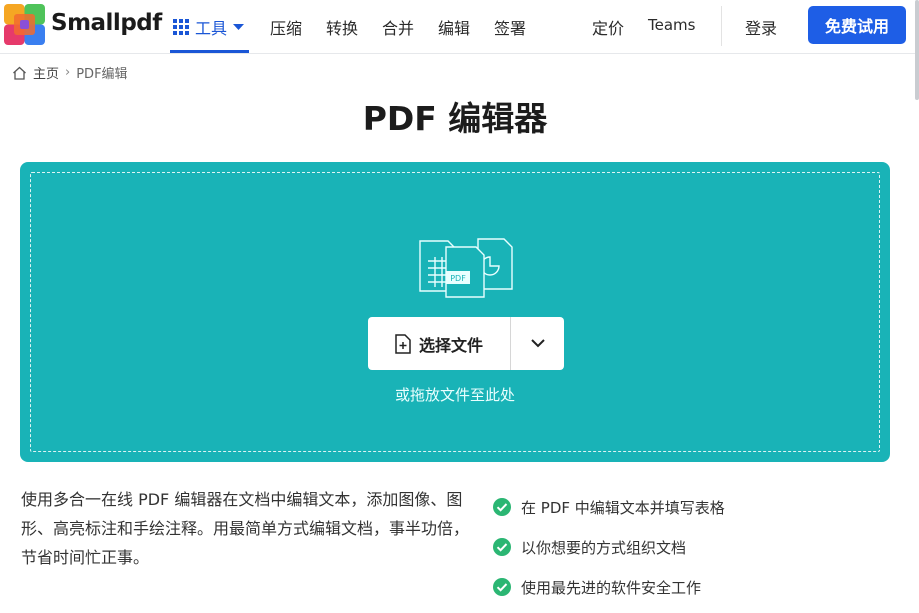 Image resolution: width=919 pixels, height=613 pixels. What do you see at coordinates (510, 27) in the screenshot?
I see `nav-sign: 签署` at bounding box center [510, 27].